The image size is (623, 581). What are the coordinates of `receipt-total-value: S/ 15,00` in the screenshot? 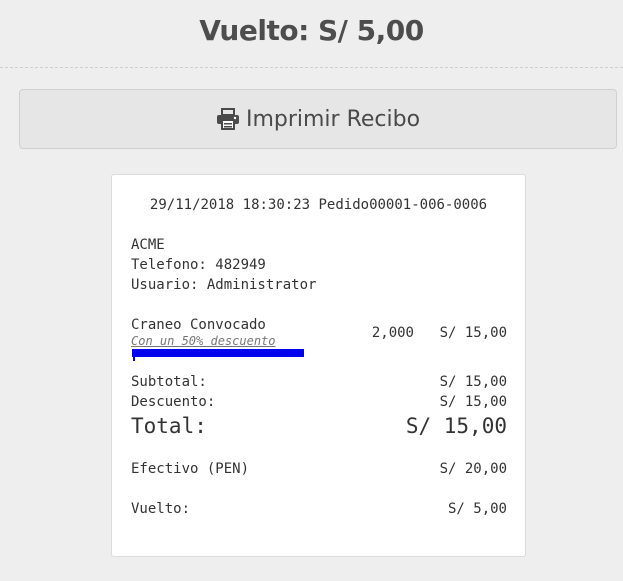 It's located at (456, 426).